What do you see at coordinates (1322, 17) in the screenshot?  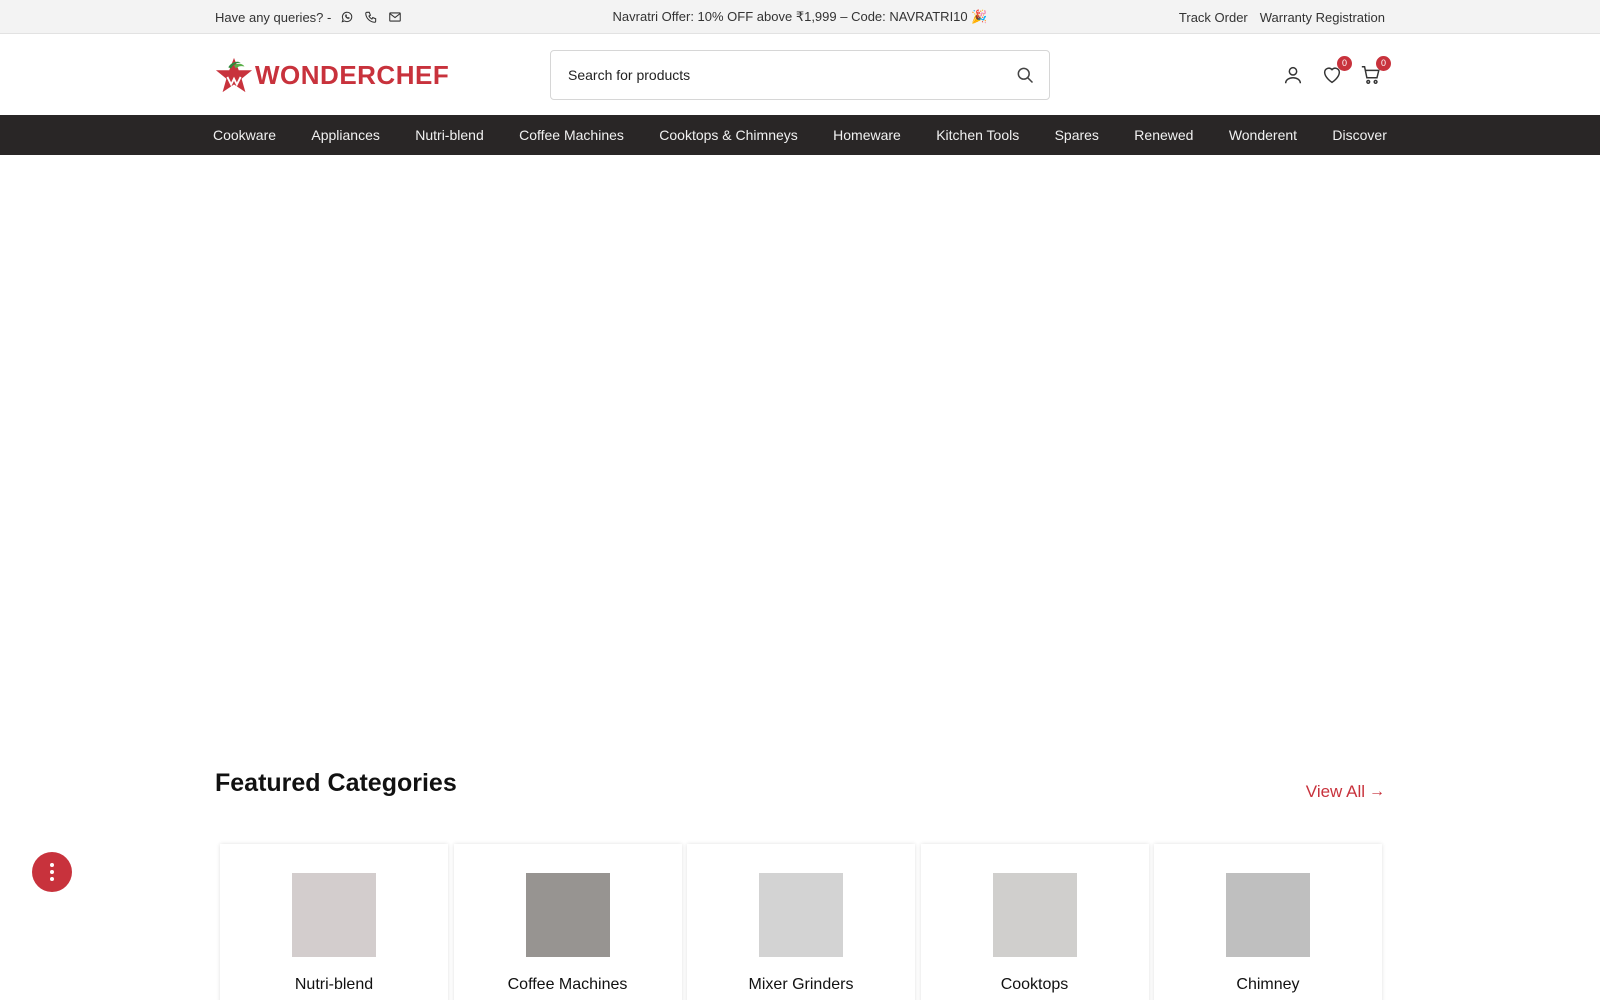 I see `warranty-registration-link: Warranty Registration` at bounding box center [1322, 17].